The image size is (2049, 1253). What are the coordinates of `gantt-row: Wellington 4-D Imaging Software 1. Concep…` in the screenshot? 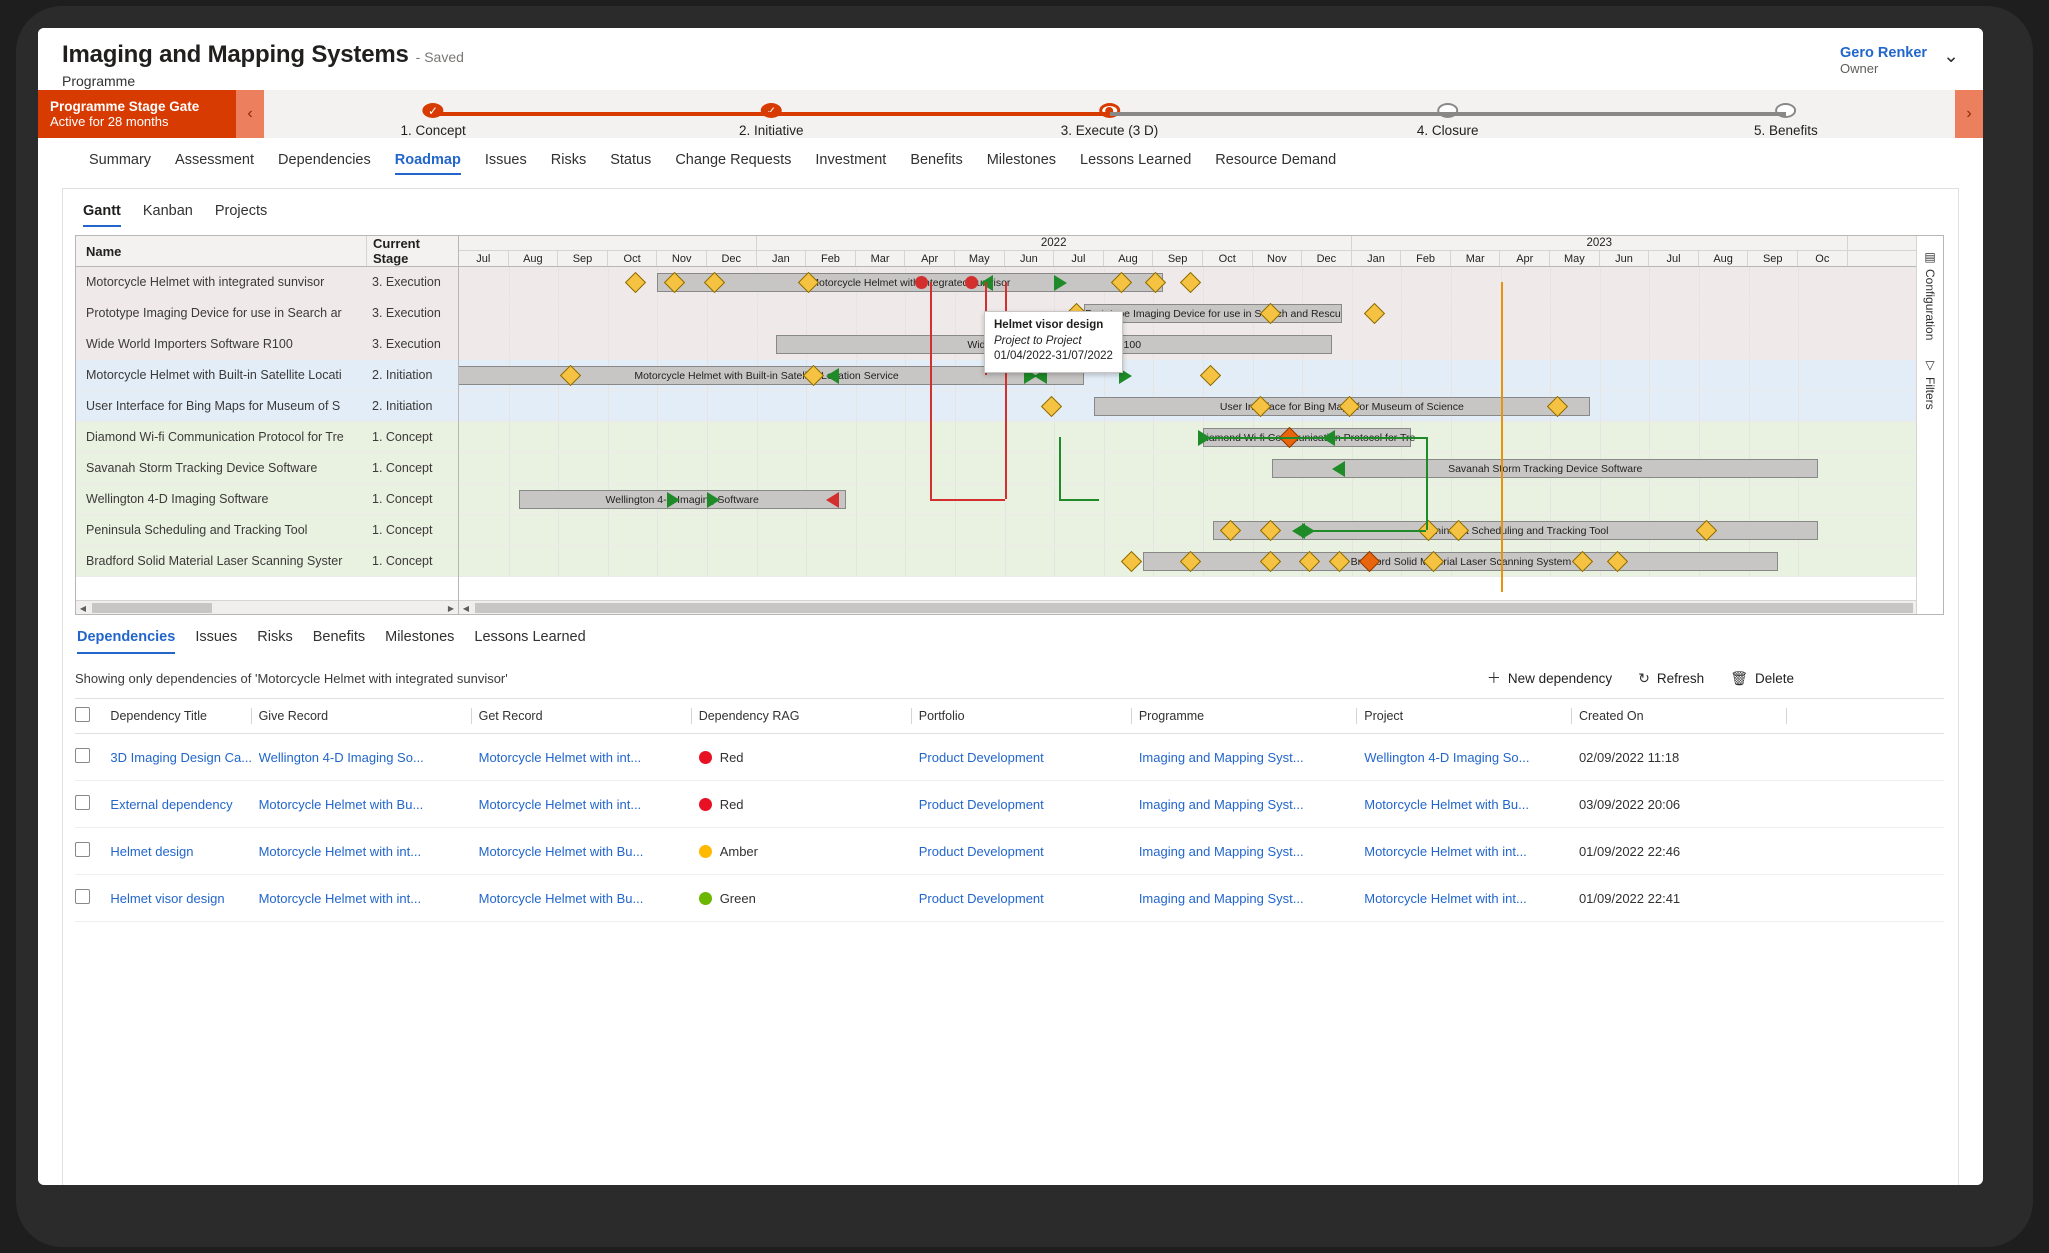 It's located at (267, 499).